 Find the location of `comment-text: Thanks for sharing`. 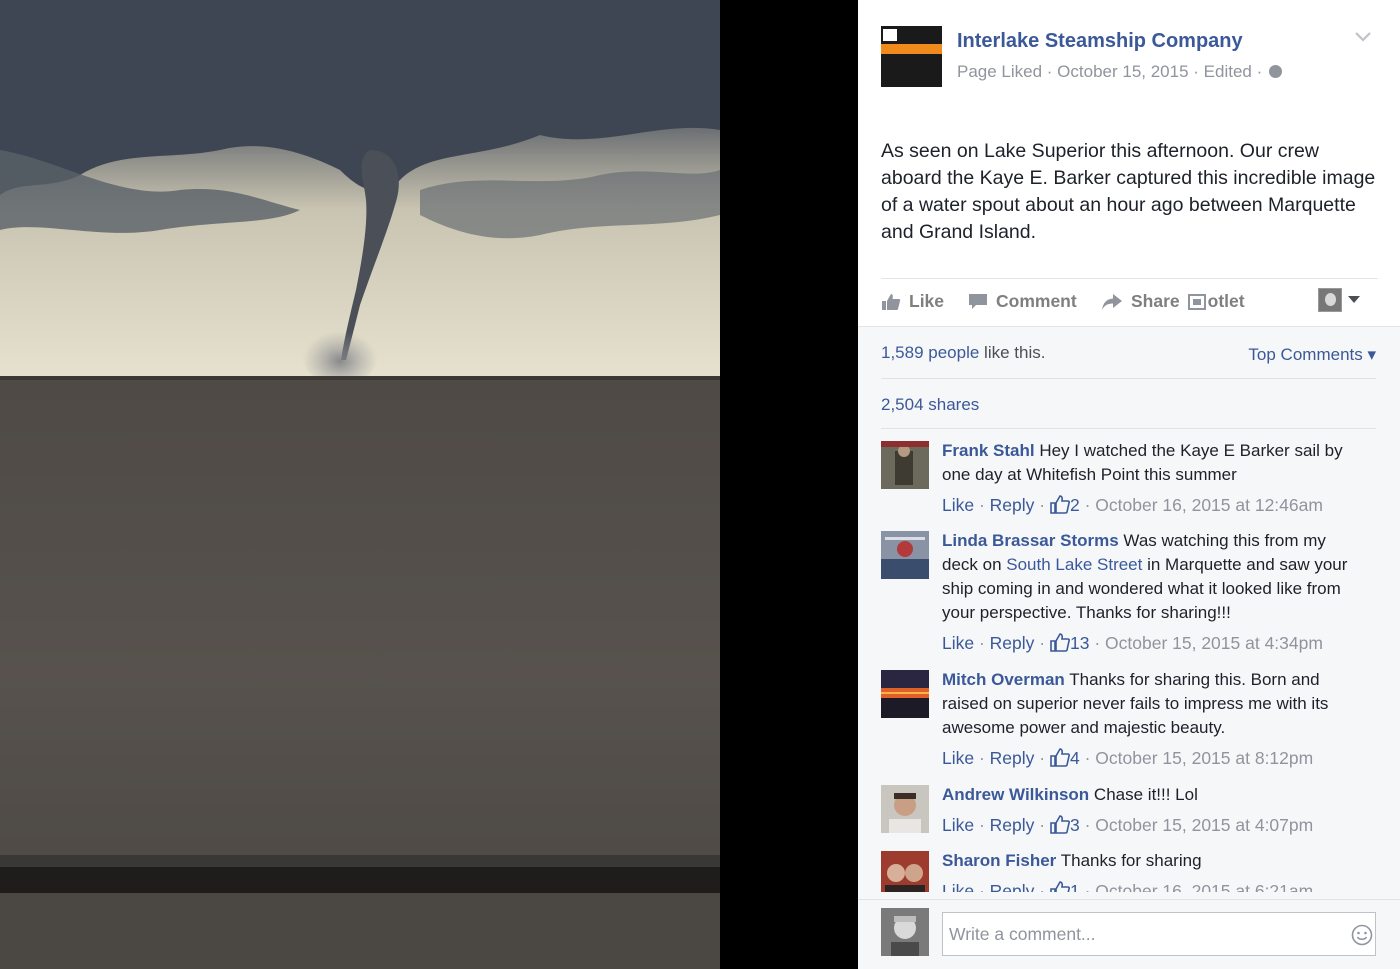

comment-text: Thanks for sharing is located at coordinates (1129, 860).